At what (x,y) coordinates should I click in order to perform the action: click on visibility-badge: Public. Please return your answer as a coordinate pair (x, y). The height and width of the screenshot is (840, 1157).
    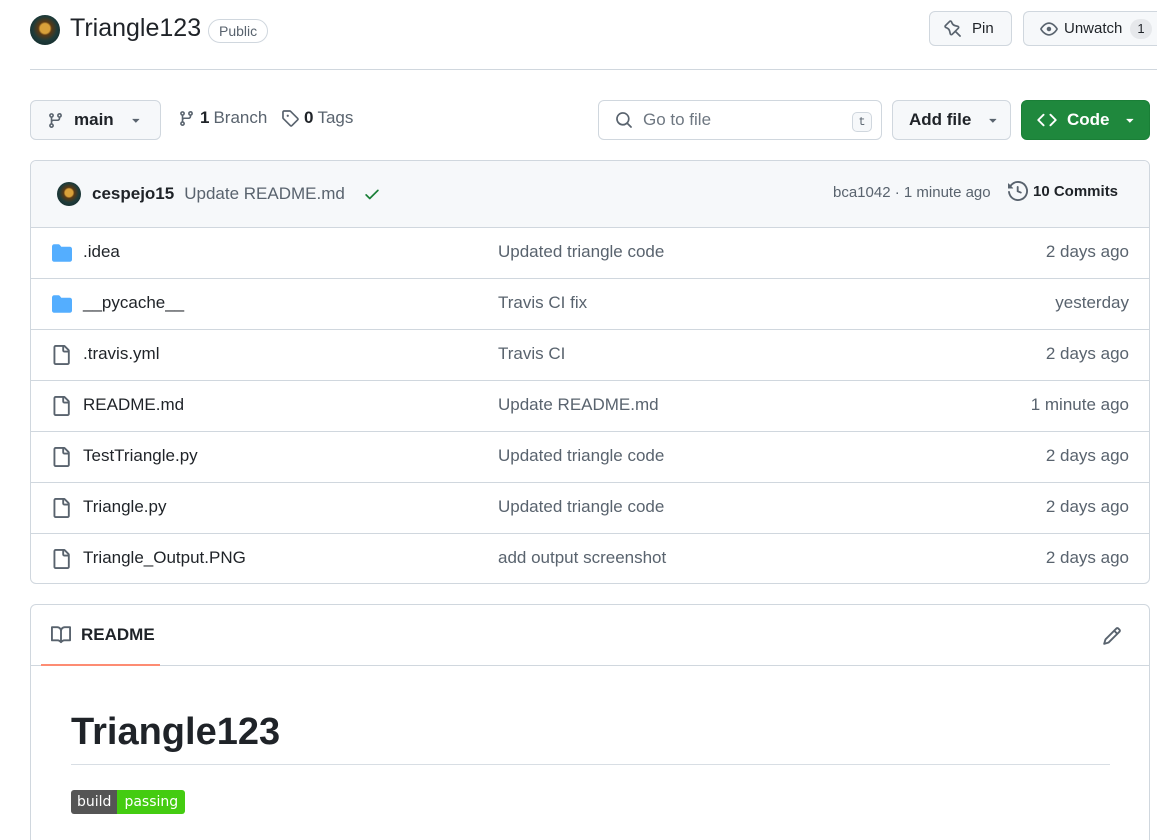
    Looking at the image, I should click on (238, 31).